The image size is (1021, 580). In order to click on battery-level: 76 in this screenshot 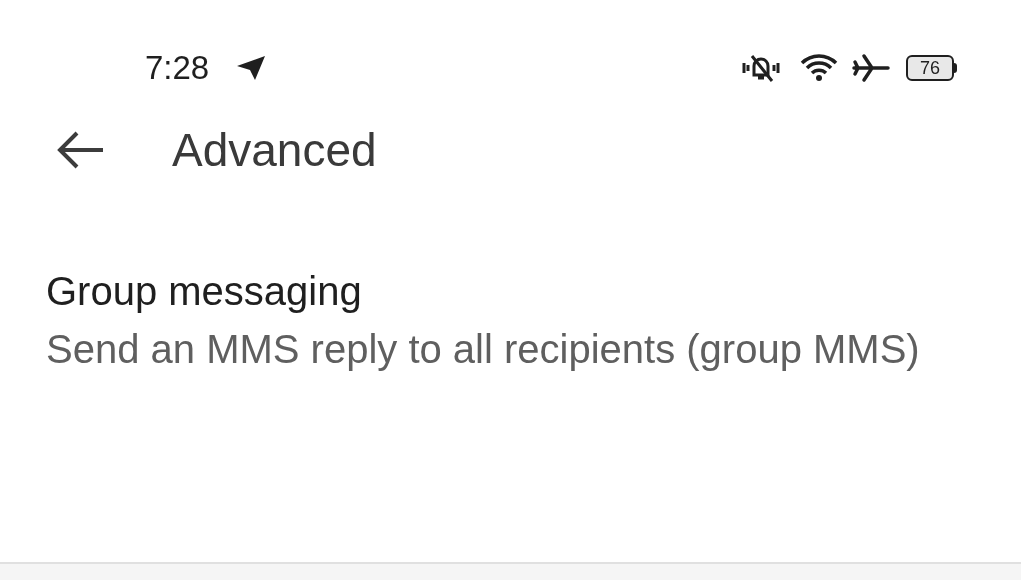, I will do `click(930, 68)`.